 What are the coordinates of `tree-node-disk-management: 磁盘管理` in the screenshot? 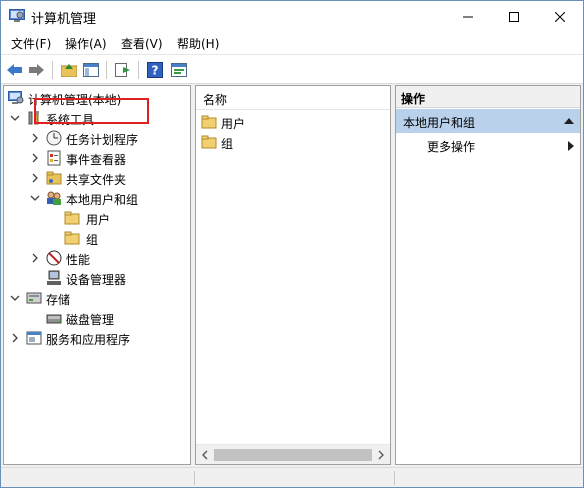 It's located at (97, 318).